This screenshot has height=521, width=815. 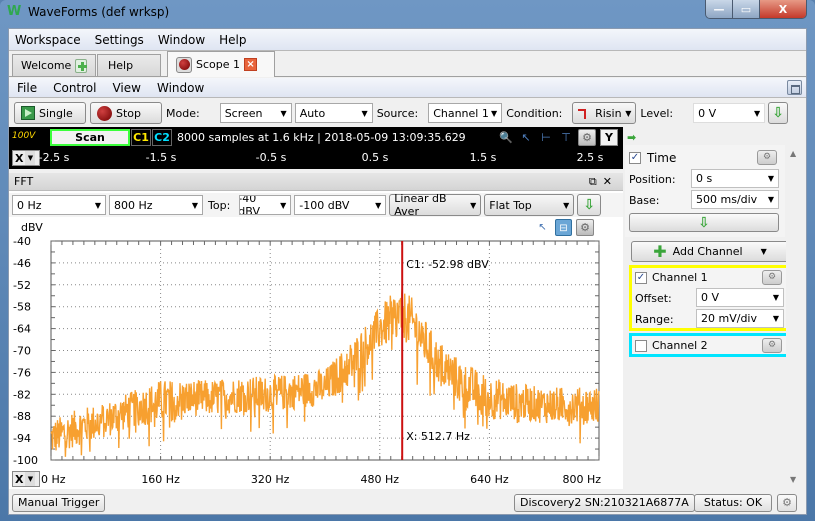 I want to click on source-label: Source:, so click(x=397, y=113).